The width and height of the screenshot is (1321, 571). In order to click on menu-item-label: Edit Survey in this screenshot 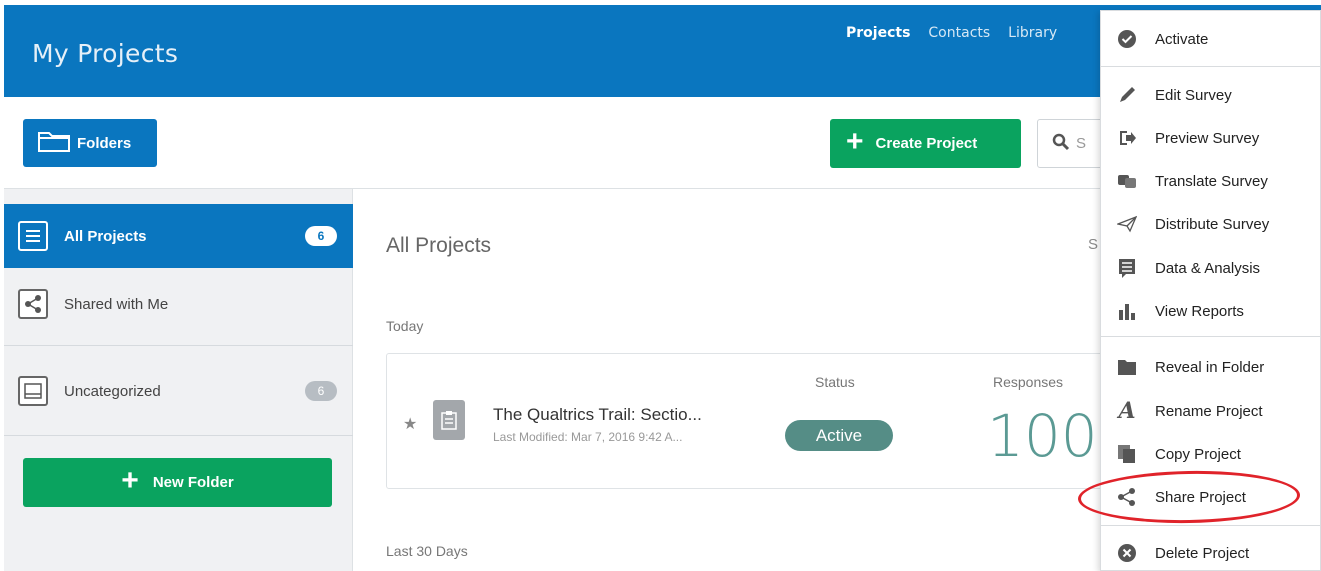, I will do `click(1193, 95)`.